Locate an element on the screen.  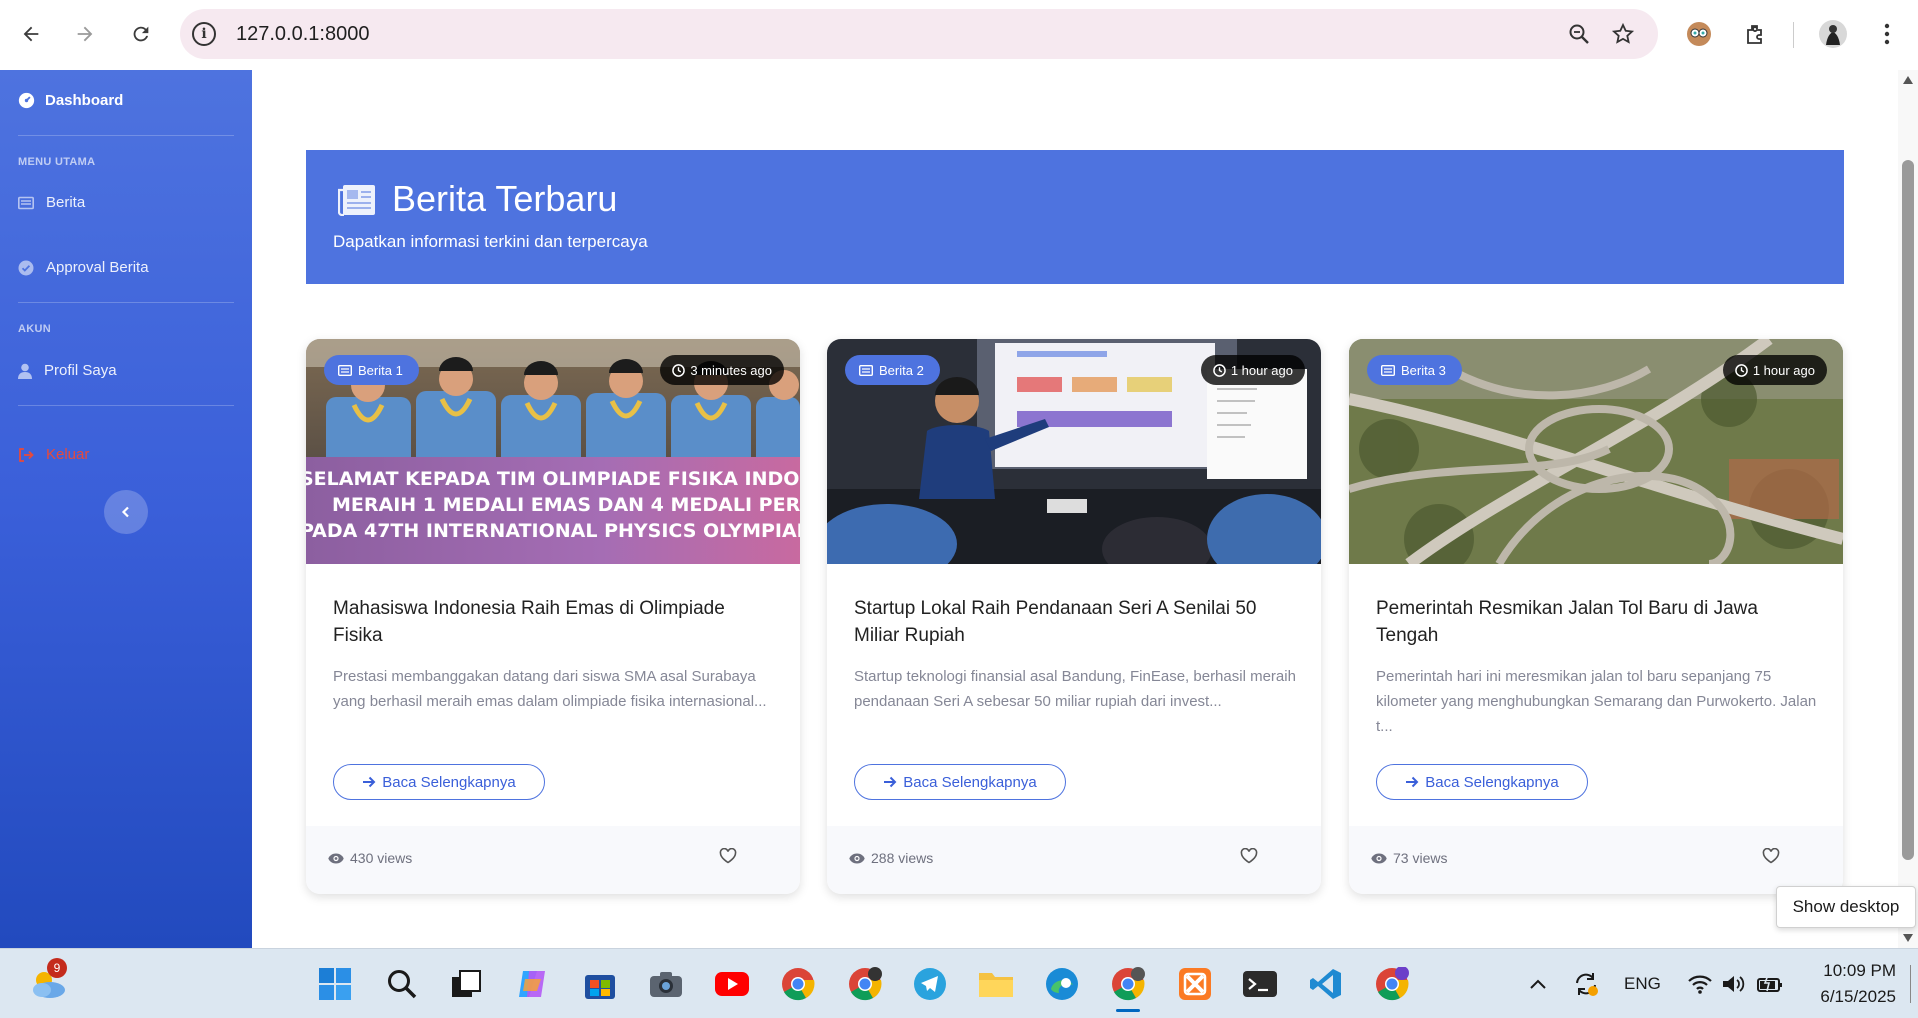
forward-button is located at coordinates (85, 34).